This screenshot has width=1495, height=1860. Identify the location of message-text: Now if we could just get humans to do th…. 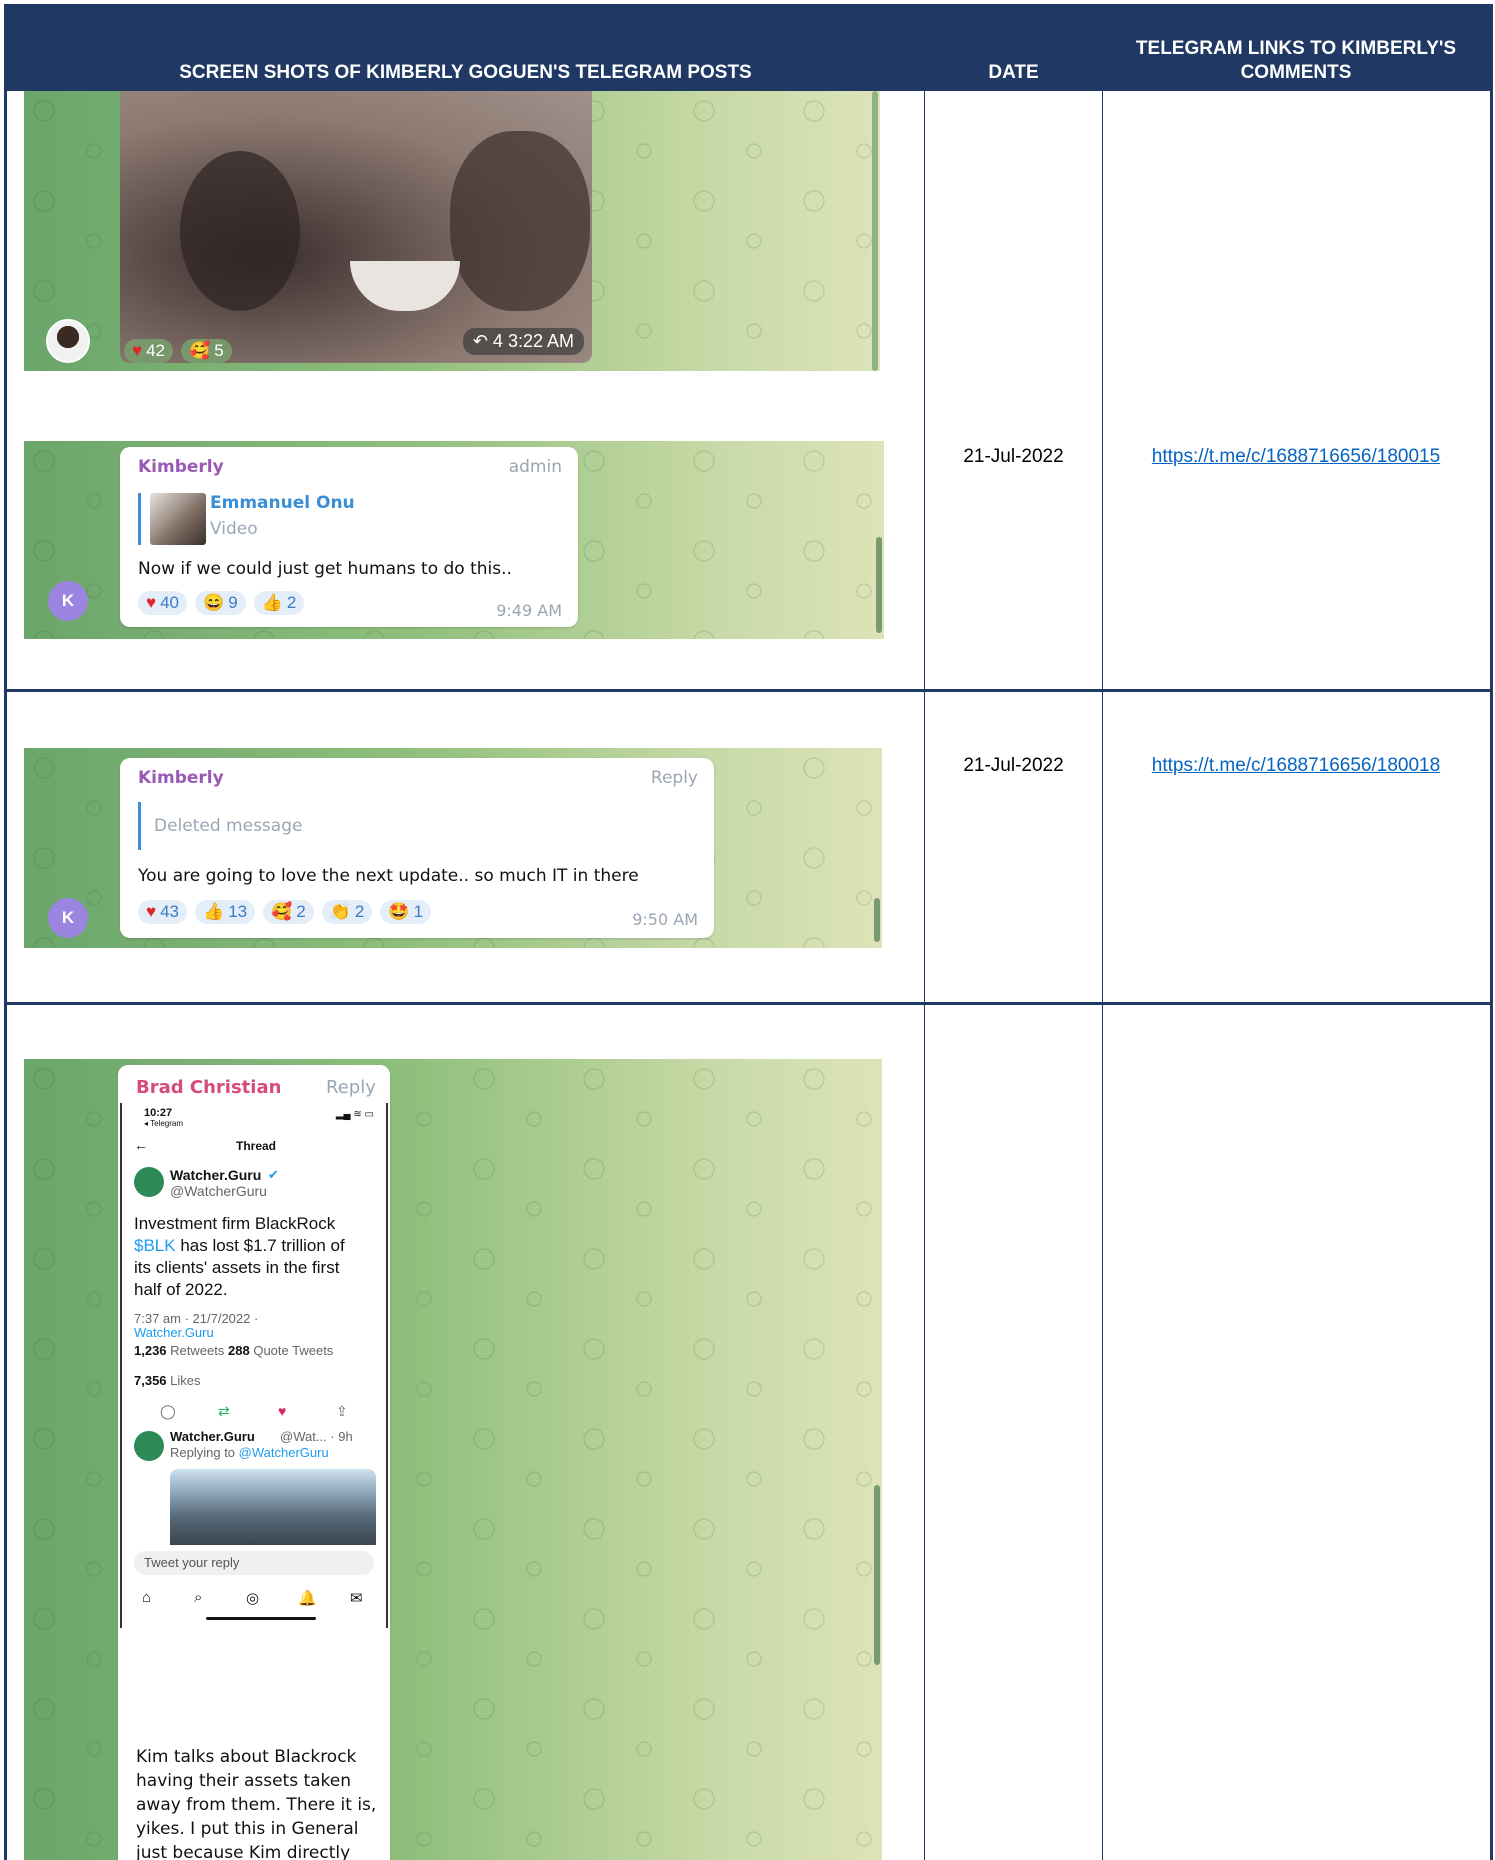
(325, 569).